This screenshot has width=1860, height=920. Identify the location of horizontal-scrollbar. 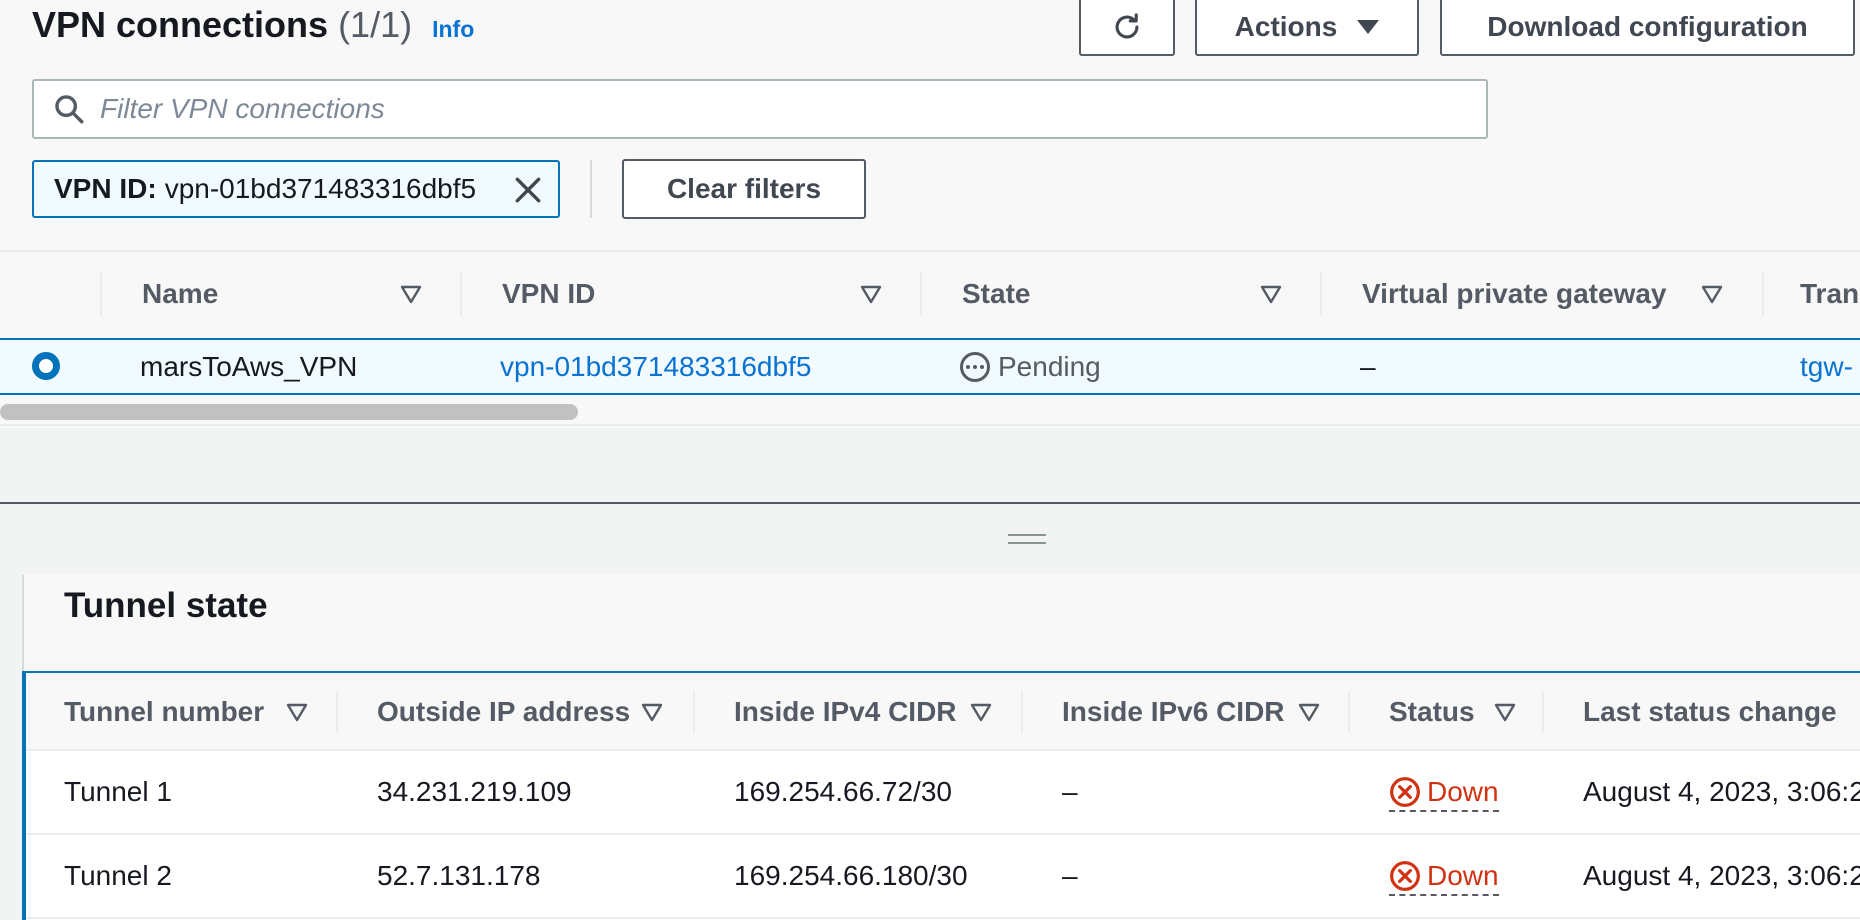
(930, 412).